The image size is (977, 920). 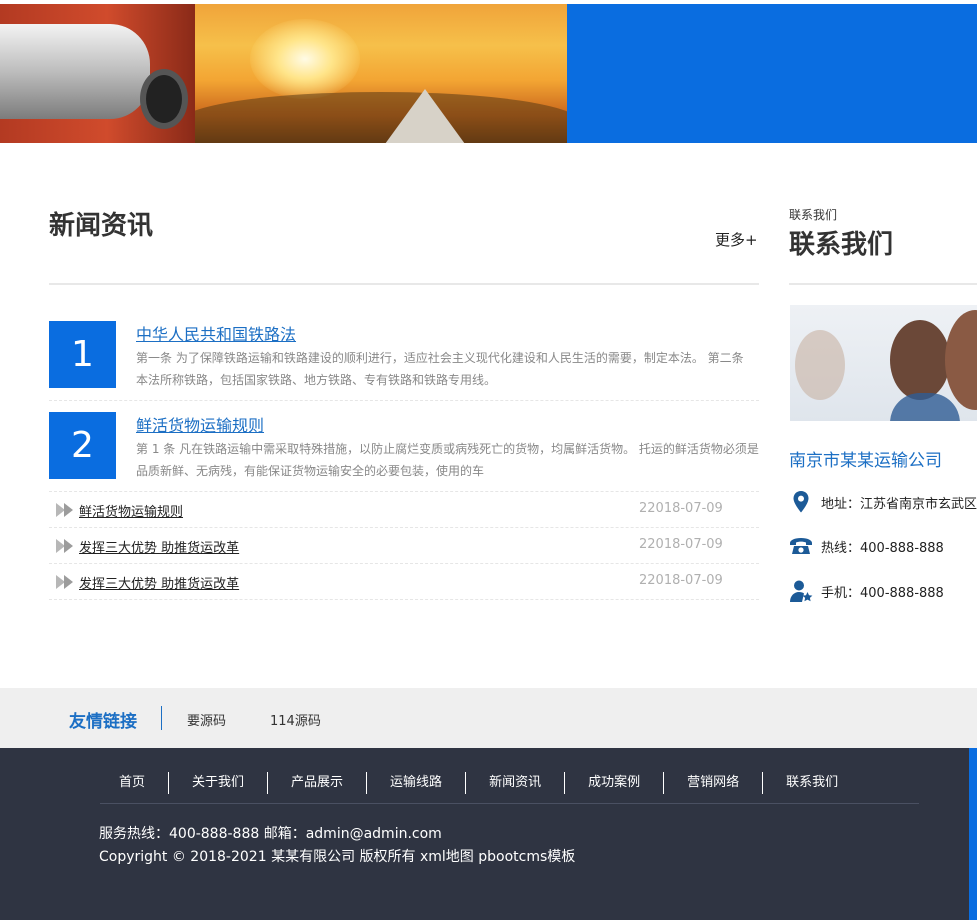 What do you see at coordinates (883, 363) in the screenshot?
I see `contact-photo-call-center` at bounding box center [883, 363].